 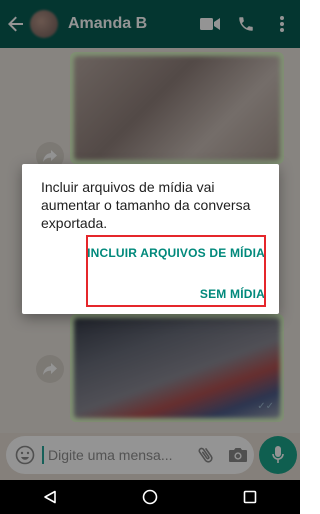 I want to click on nav-recents-button, so click(x=250, y=497).